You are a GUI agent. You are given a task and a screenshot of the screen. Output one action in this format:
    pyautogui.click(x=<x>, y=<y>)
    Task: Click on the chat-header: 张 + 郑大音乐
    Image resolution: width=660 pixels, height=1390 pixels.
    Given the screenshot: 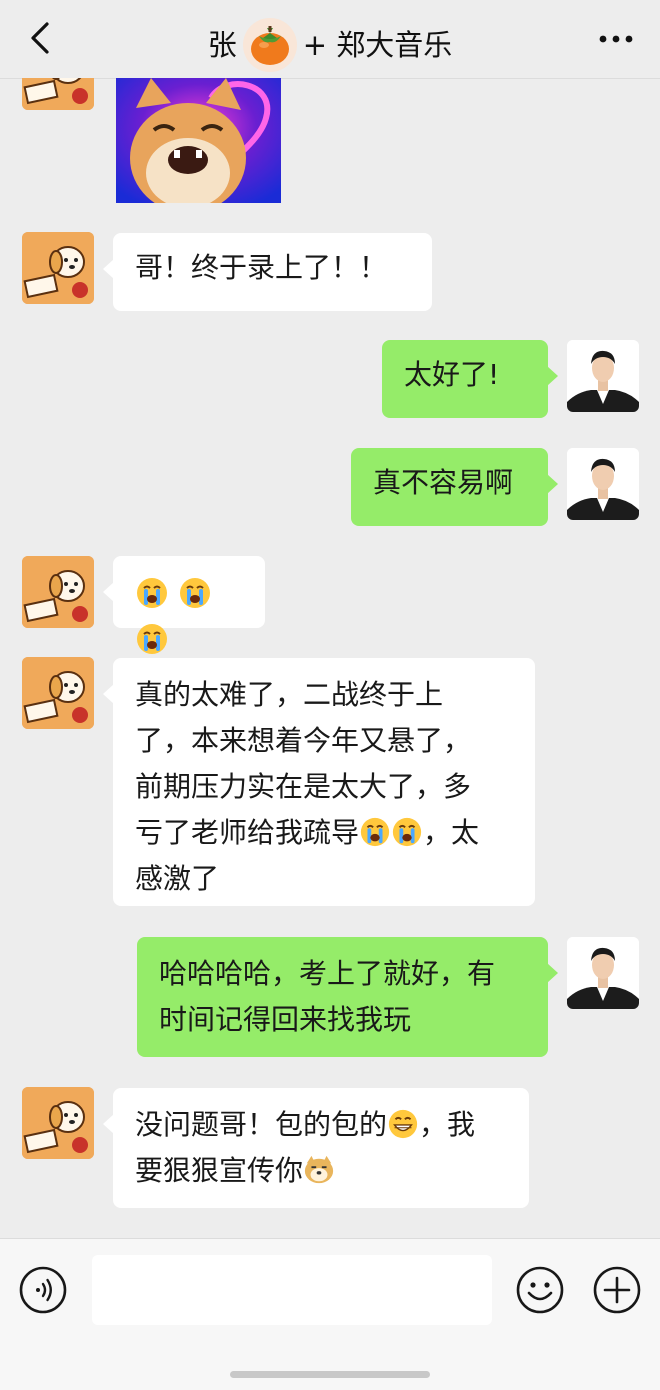 What is the action you would take?
    pyautogui.click(x=330, y=39)
    